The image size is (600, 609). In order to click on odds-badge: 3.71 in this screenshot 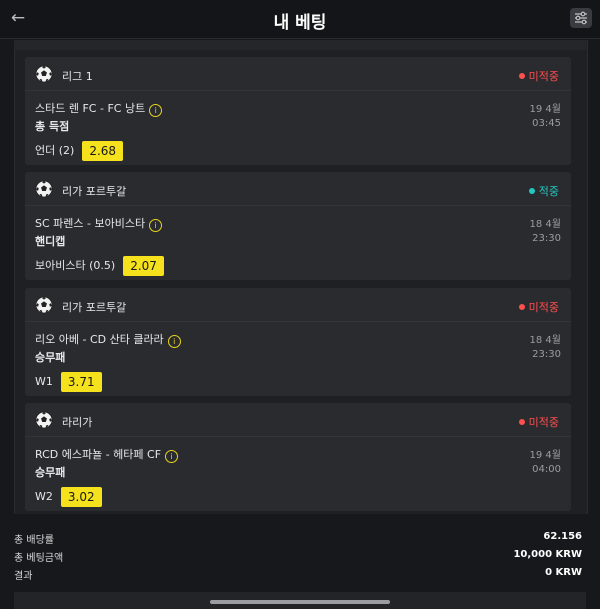, I will do `click(81, 382)`.